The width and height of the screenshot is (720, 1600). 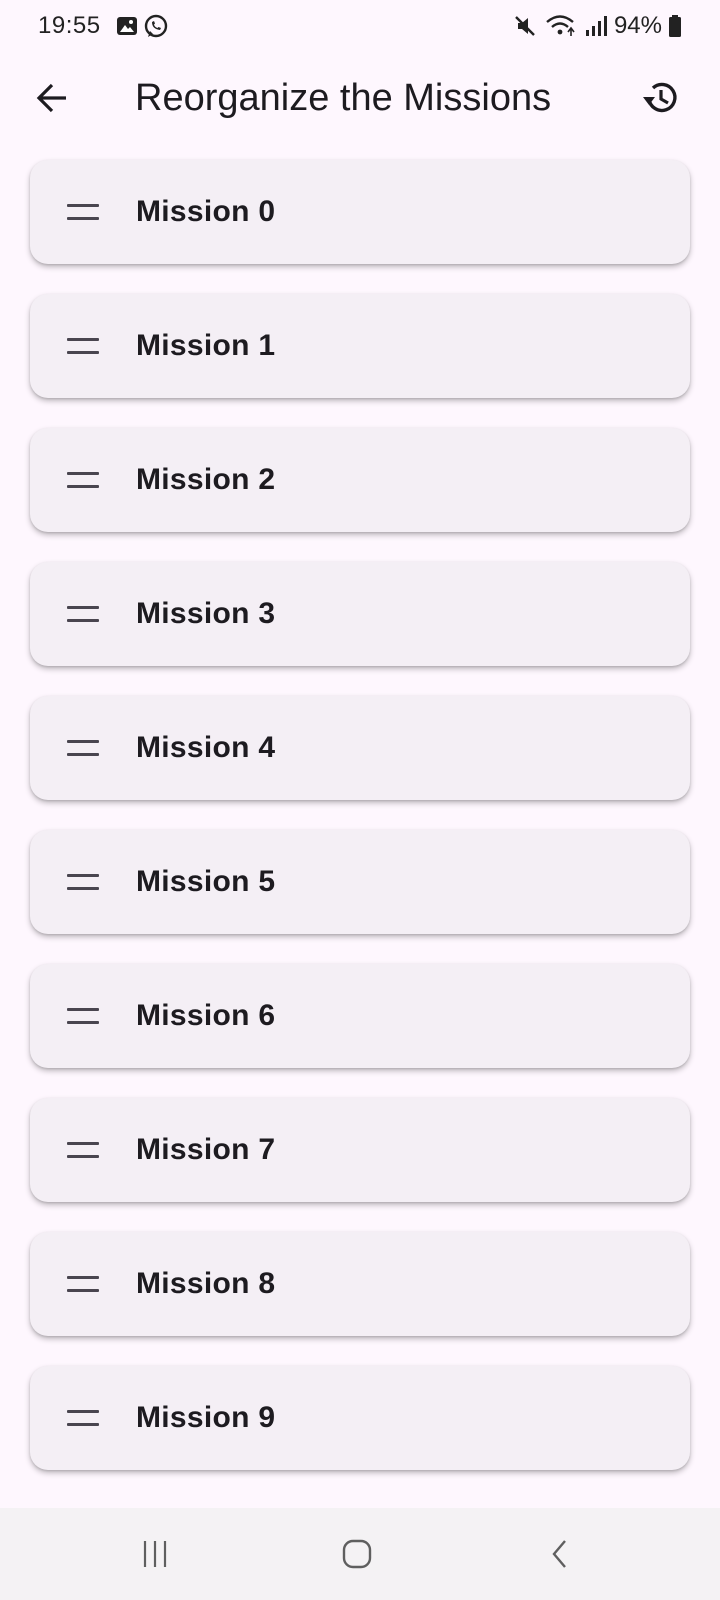 I want to click on battery-icon, so click(x=675, y=26).